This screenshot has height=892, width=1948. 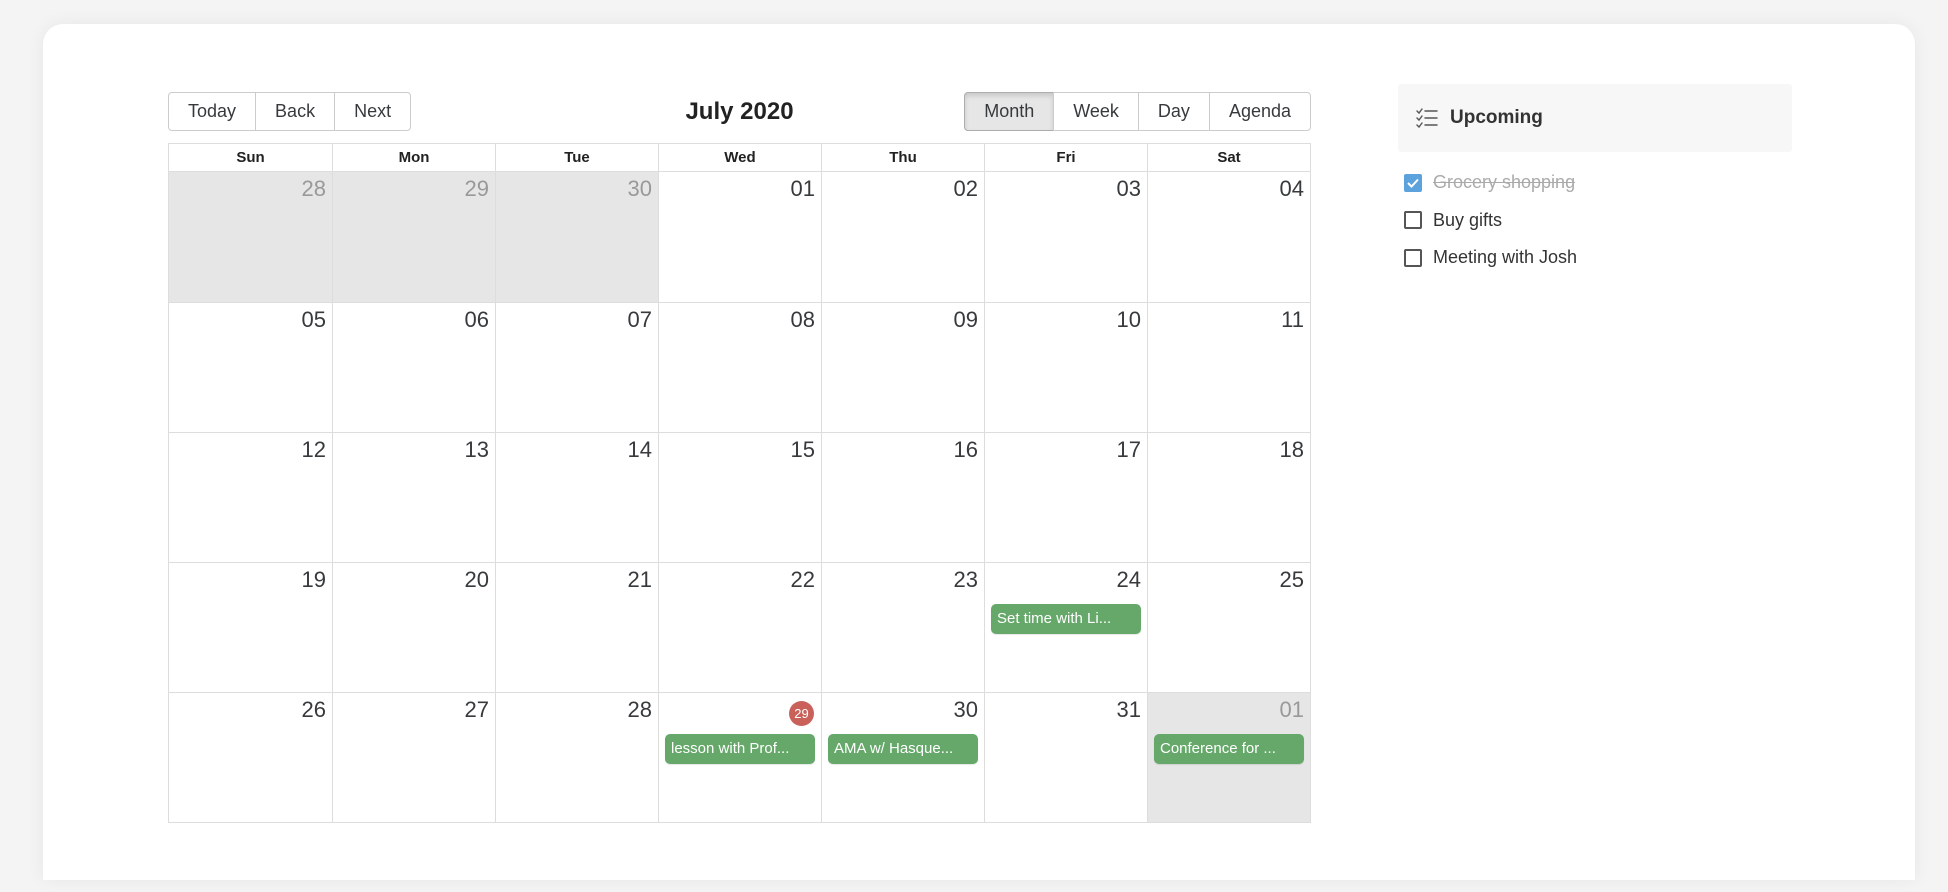 What do you see at coordinates (314, 450) in the screenshot?
I see `date-number: 12` at bounding box center [314, 450].